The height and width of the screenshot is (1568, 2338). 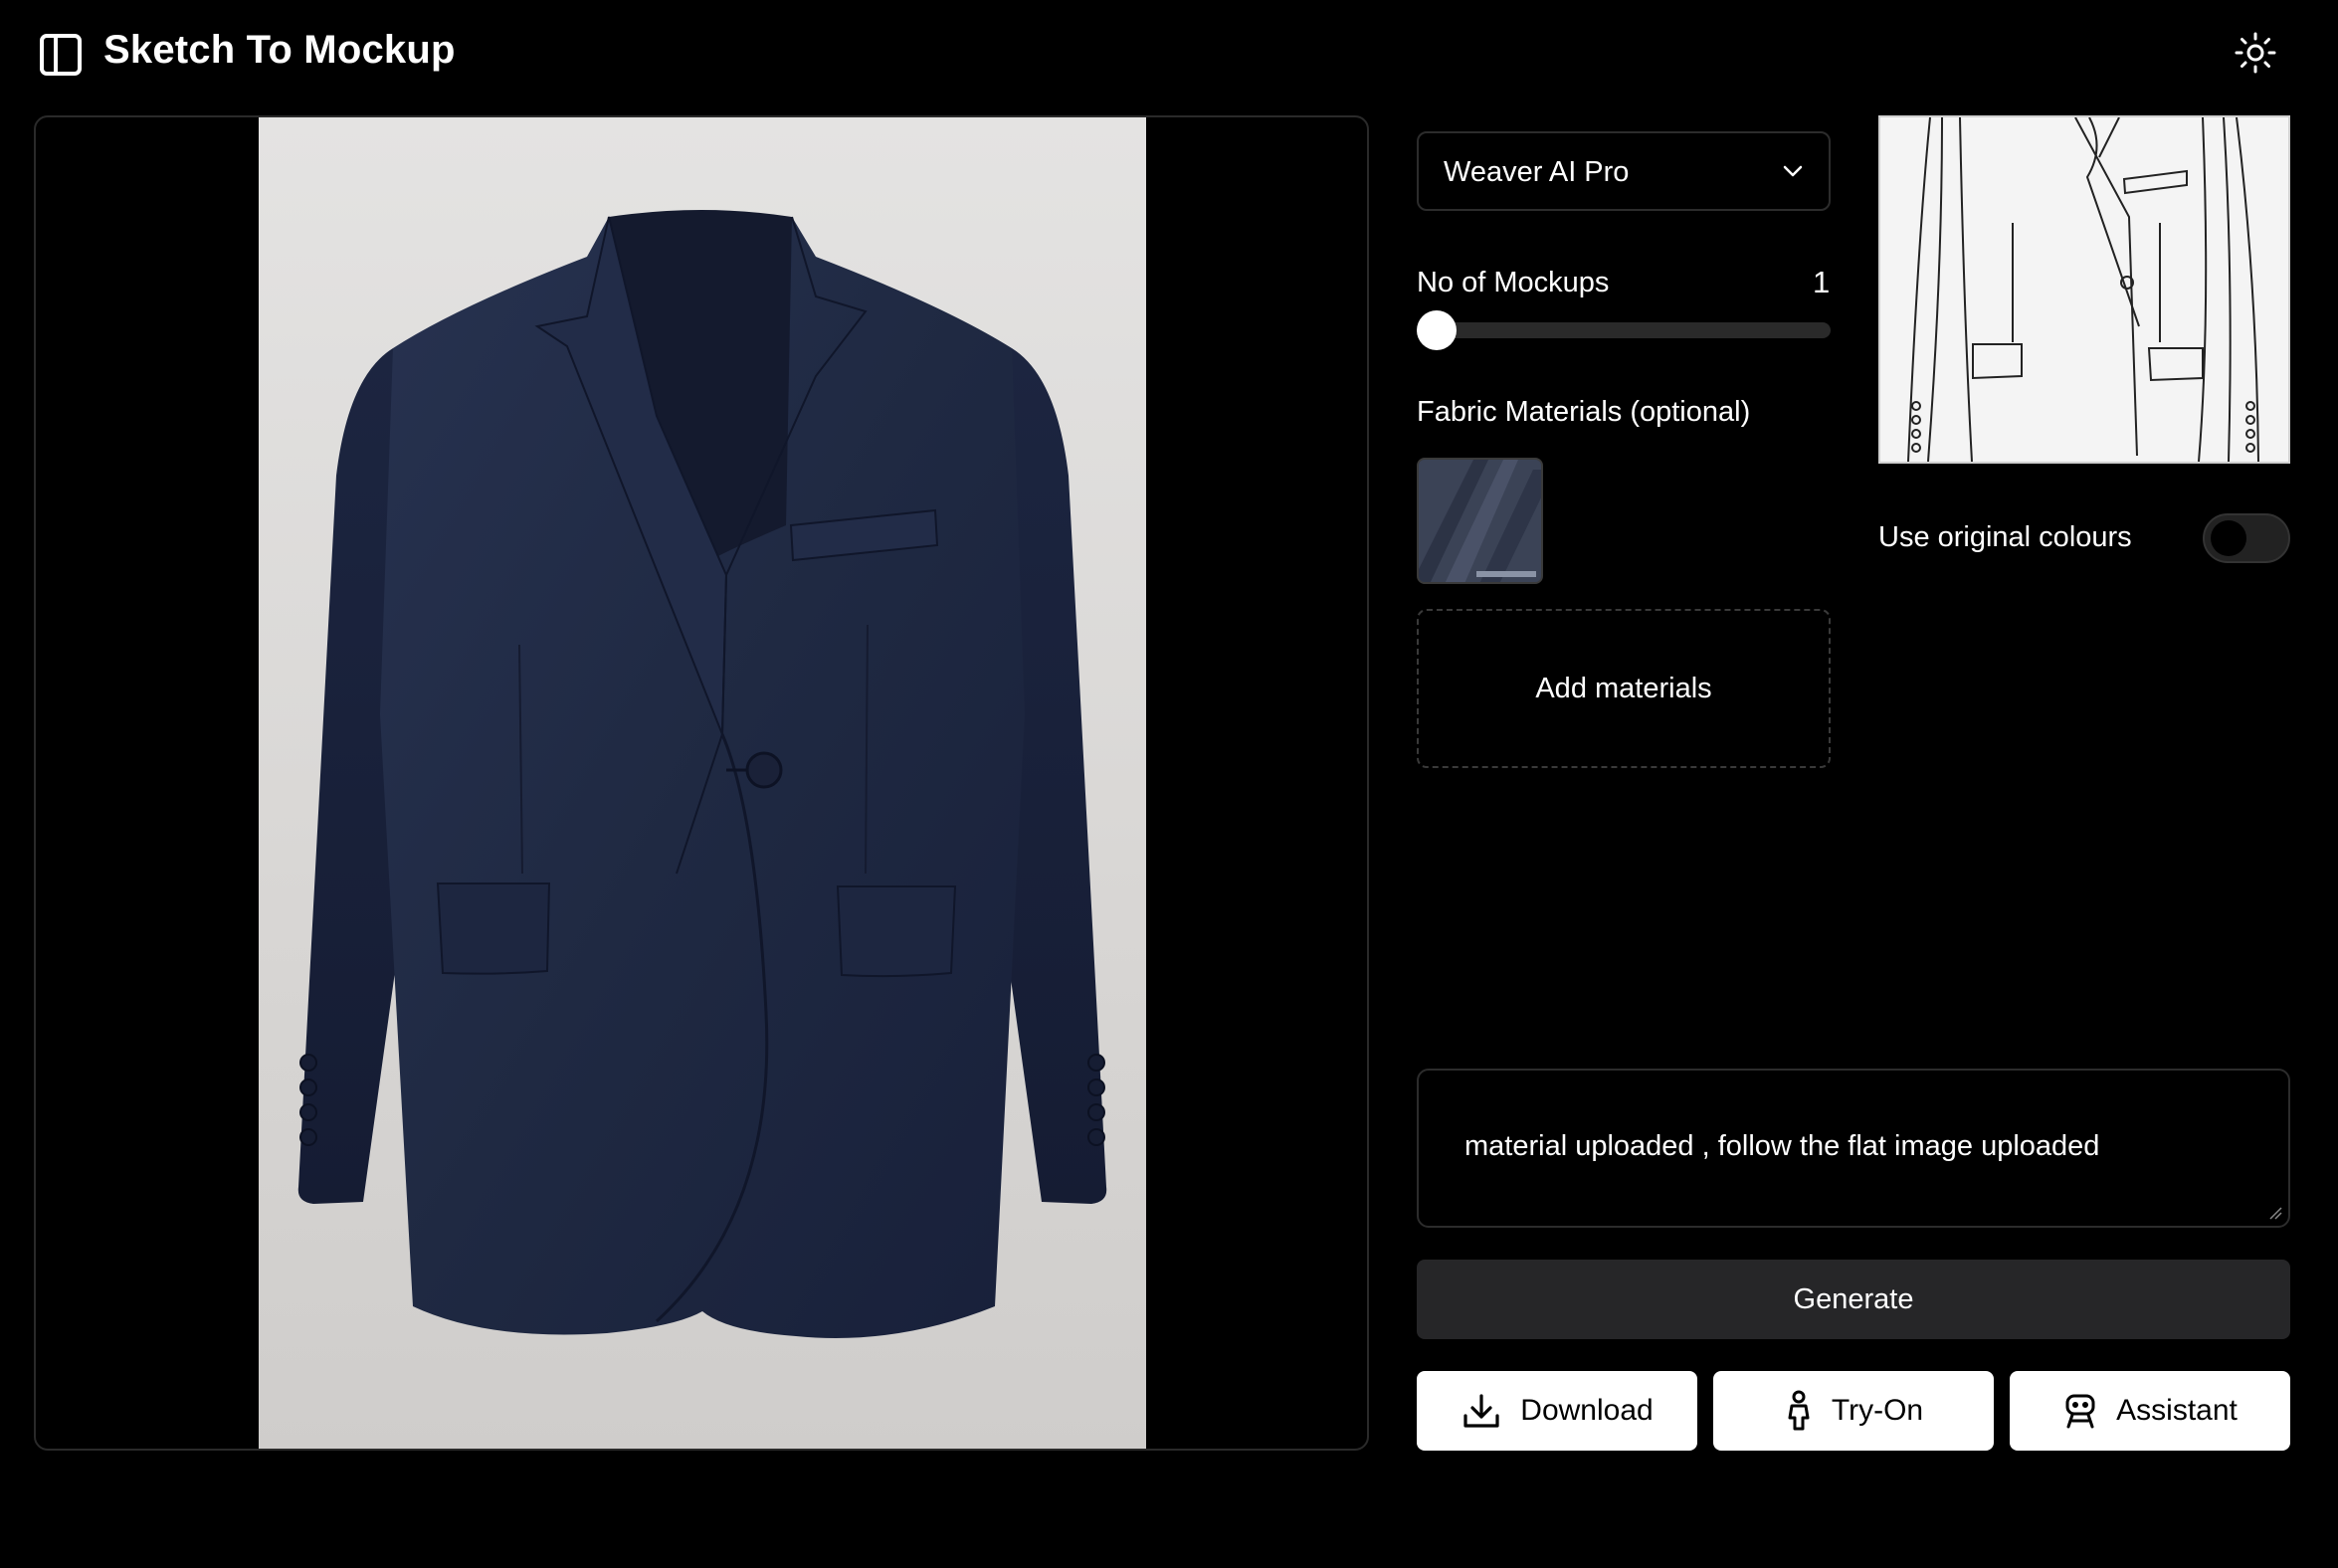 I want to click on add-materials-button: Add materials, so click(x=1624, y=688).